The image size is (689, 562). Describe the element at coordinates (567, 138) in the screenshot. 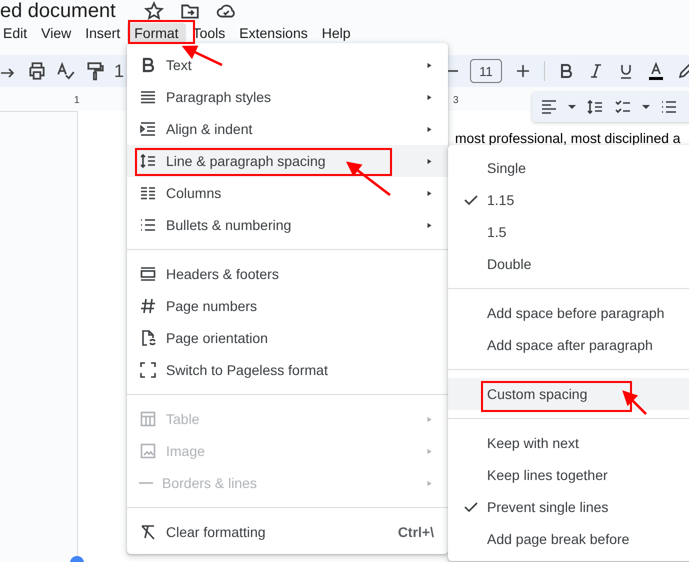

I see `document-text: most professional, most disciplined a` at that location.